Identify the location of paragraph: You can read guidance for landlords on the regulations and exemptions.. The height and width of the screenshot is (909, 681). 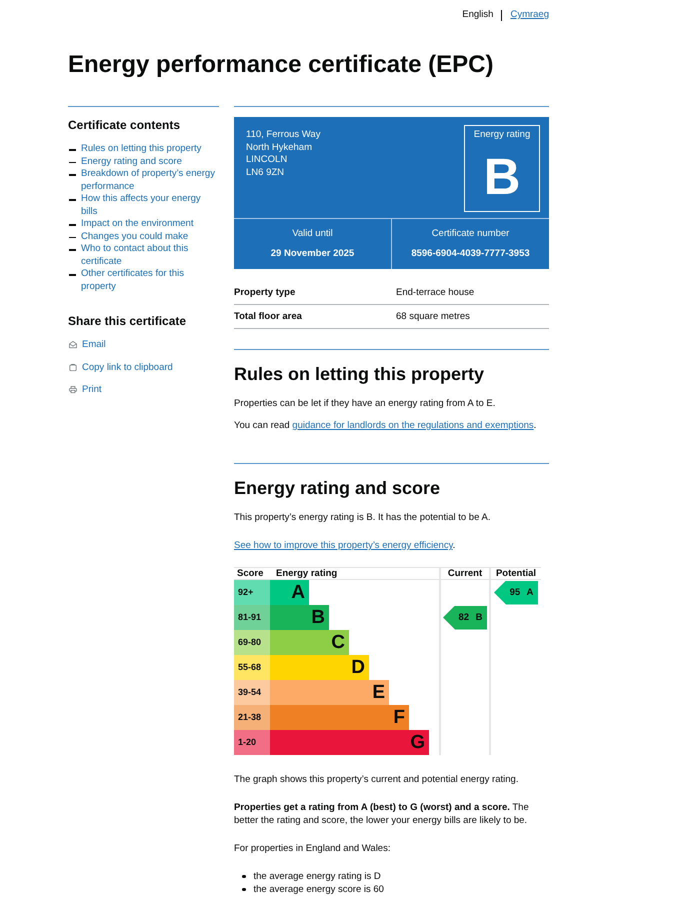
(386, 425).